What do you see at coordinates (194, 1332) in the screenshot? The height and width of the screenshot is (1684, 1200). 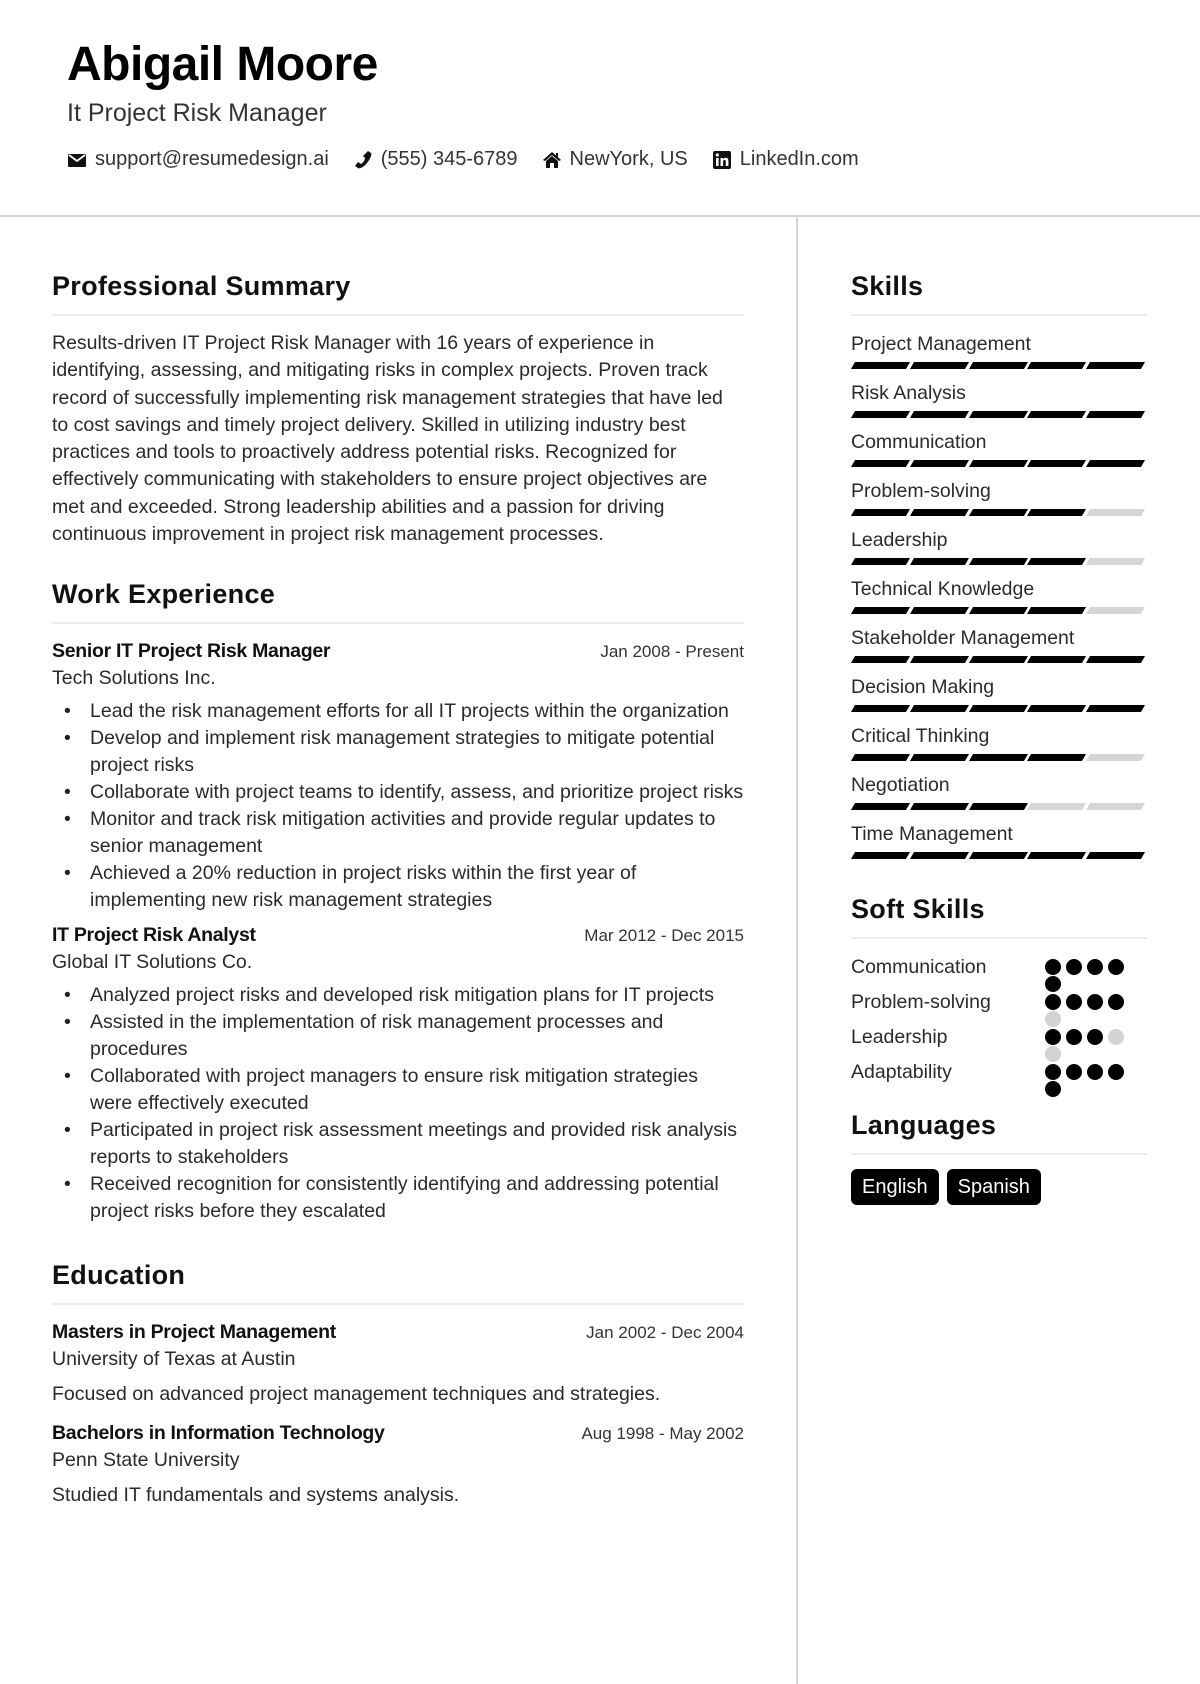 I see `degree-title: Masters in Project Management` at bounding box center [194, 1332].